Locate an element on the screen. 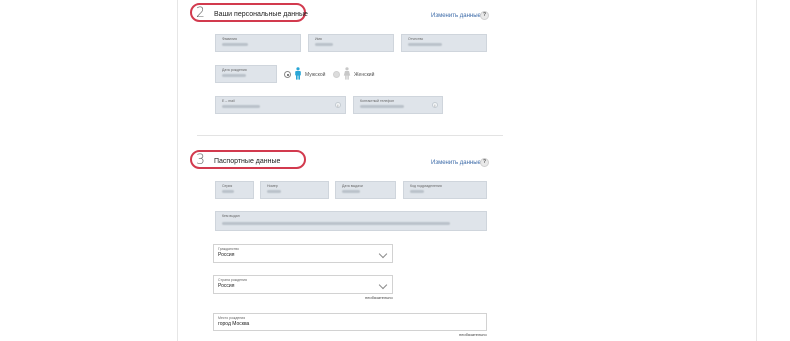 The image size is (790, 341). issue-date-field: Дата выдачи is located at coordinates (365, 190).